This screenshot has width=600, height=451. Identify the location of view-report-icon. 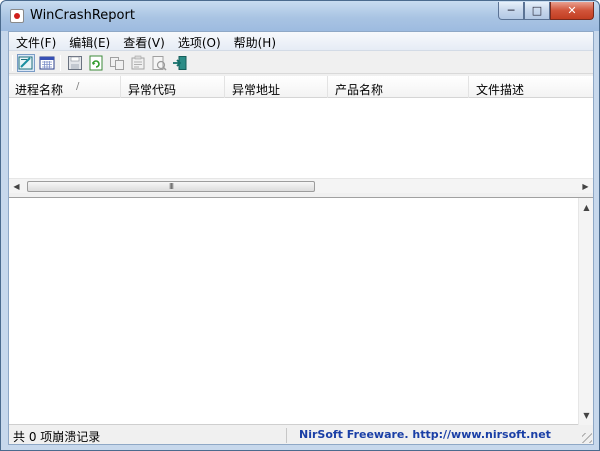
(25, 63).